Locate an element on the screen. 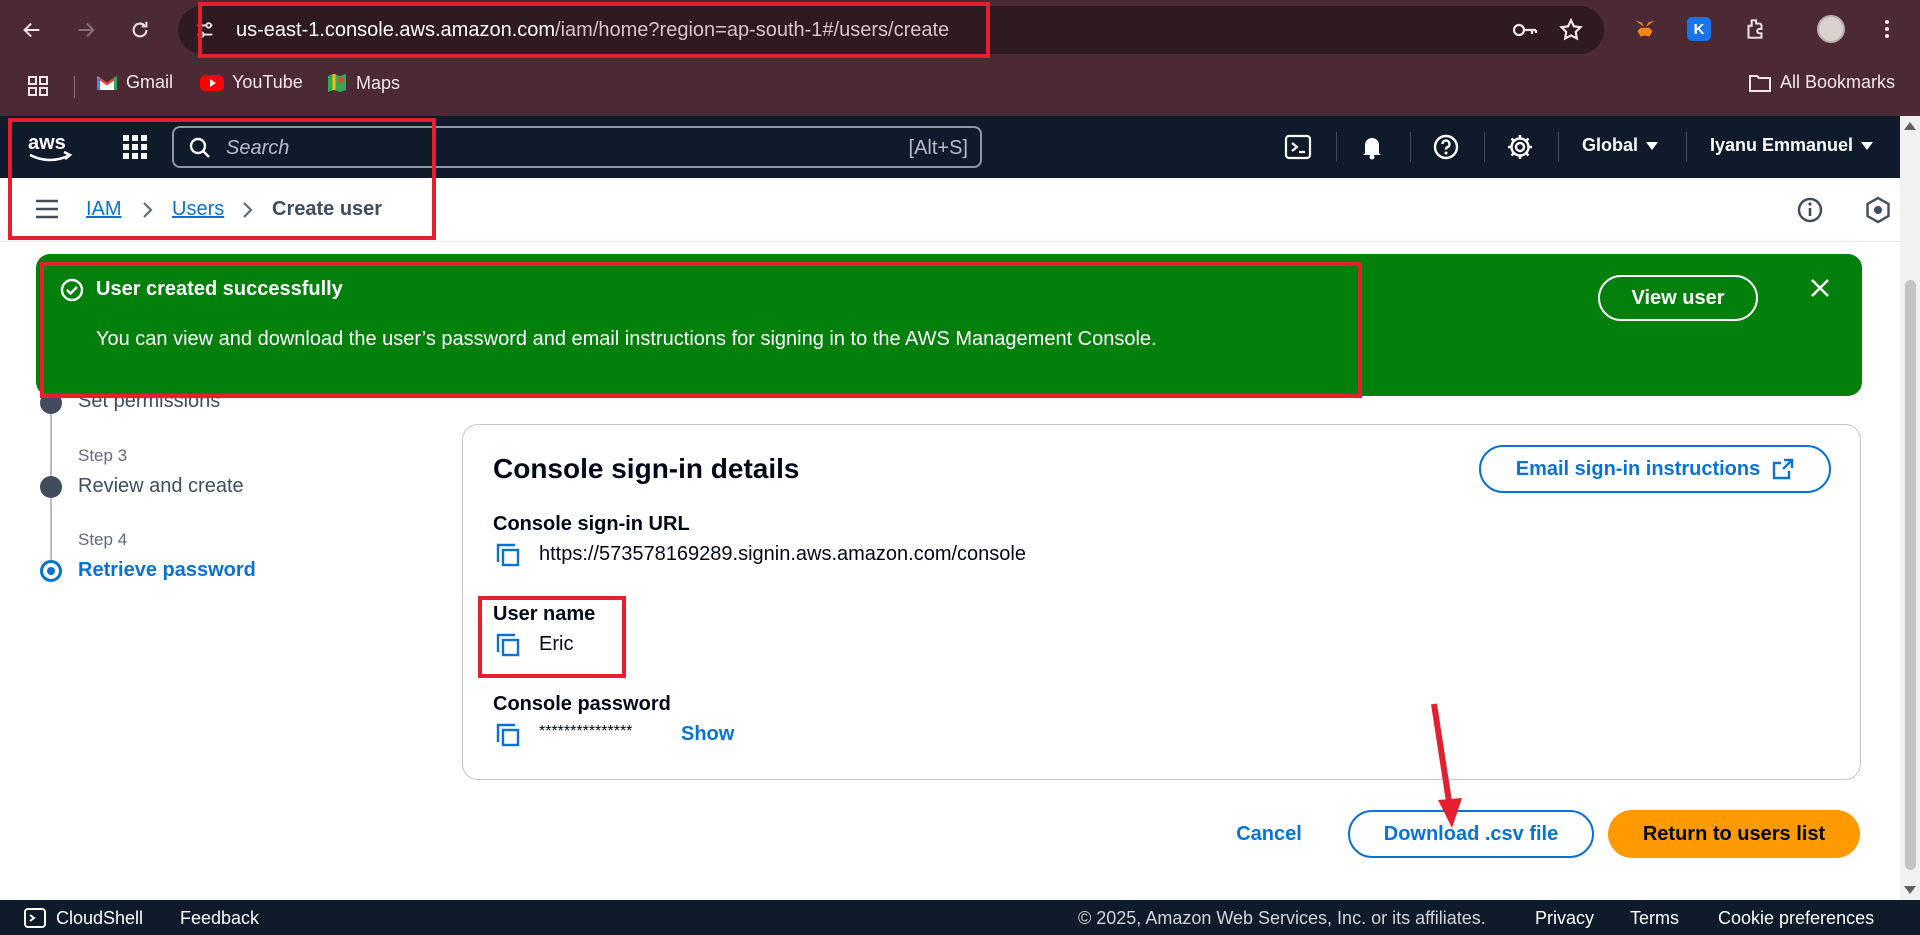 This screenshot has width=1920, height=935. help-icon is located at coordinates (1446, 147).